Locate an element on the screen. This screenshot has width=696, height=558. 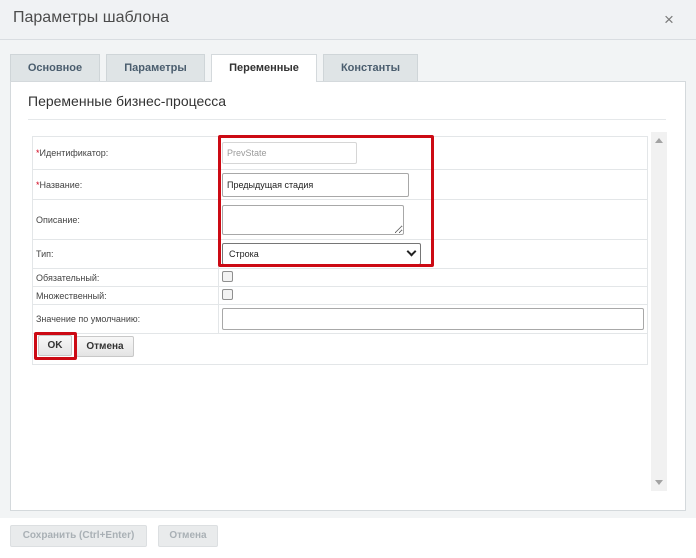
identifier-label: *Идентификатор: is located at coordinates (125, 153).